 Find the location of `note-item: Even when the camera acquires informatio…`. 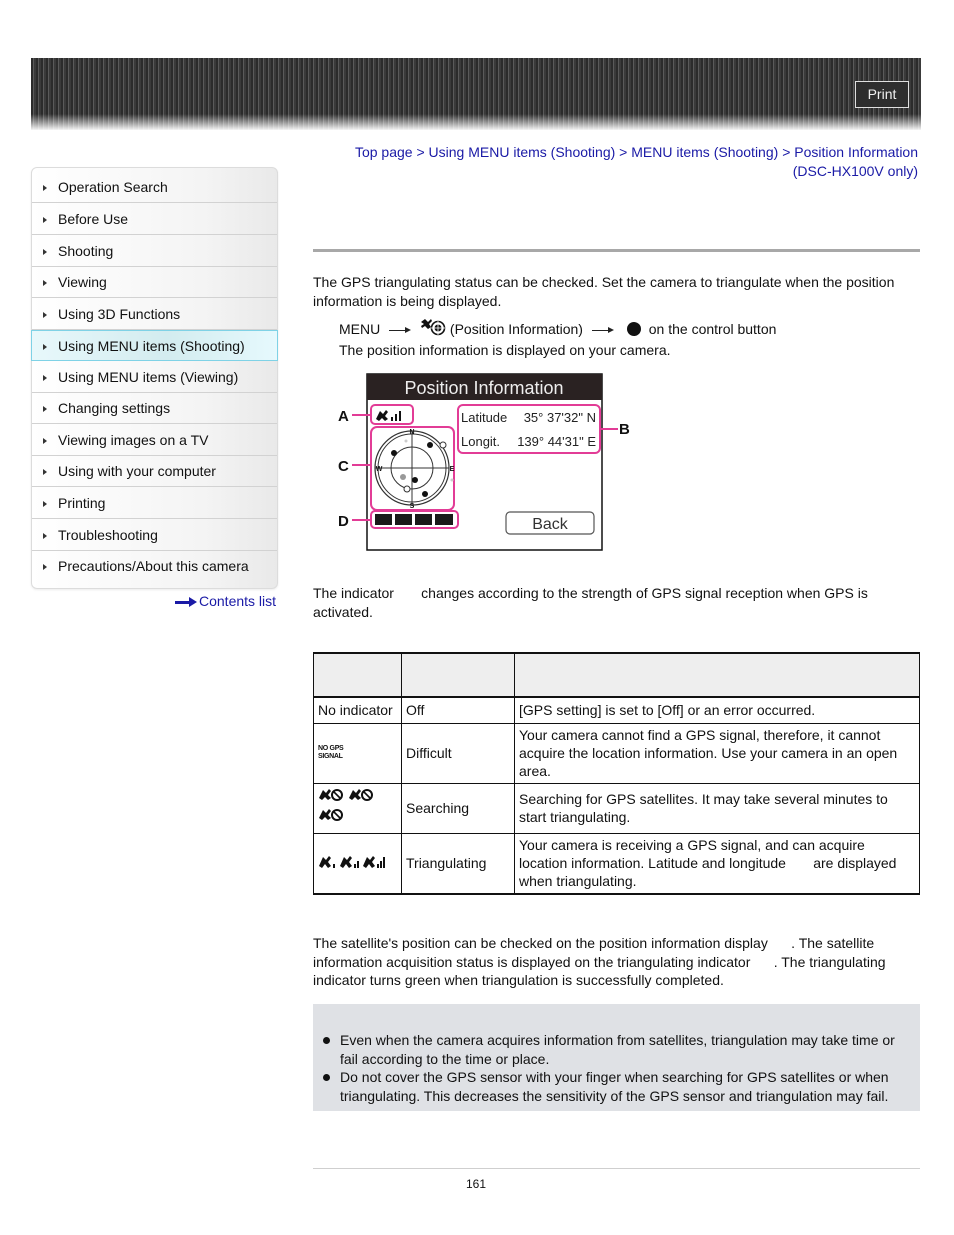

note-item: Even when the camera acquires informatio… is located at coordinates (616, 1049).